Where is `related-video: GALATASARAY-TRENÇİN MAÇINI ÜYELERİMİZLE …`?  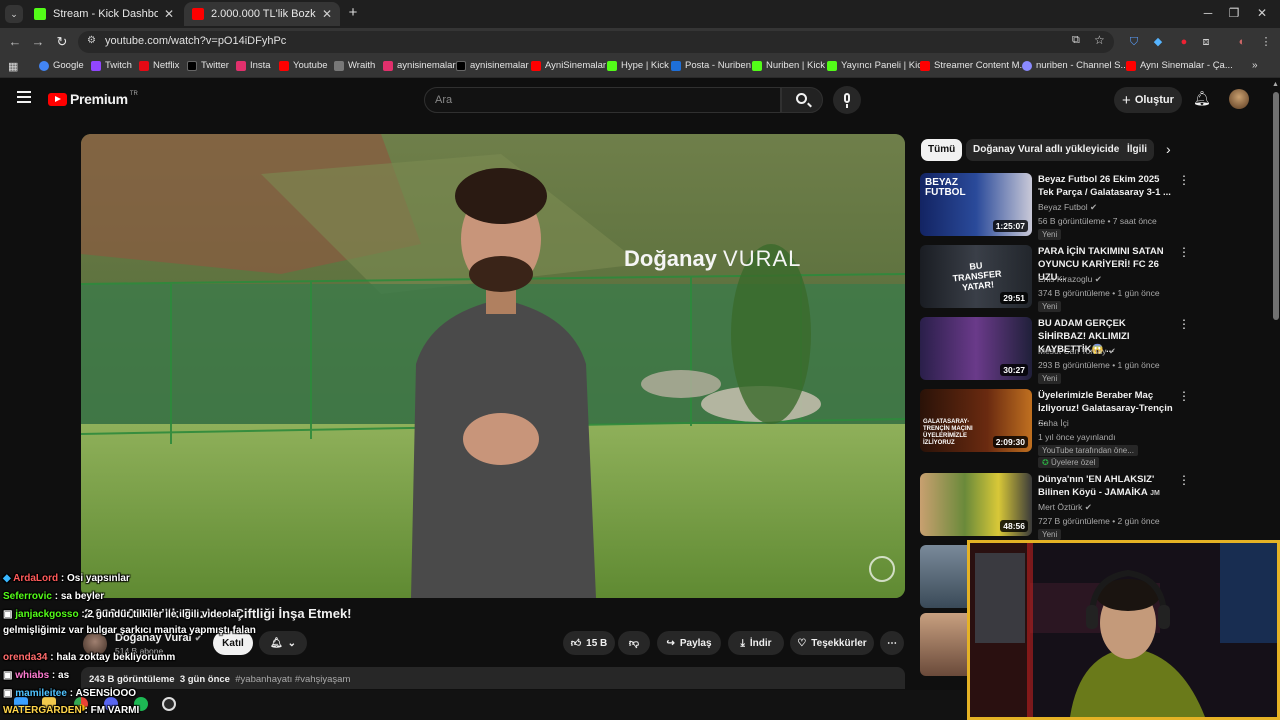
related-video: GALATASARAY-TRENÇİN MAÇINI ÜYELERİMİZLE … is located at coordinates (1055, 429).